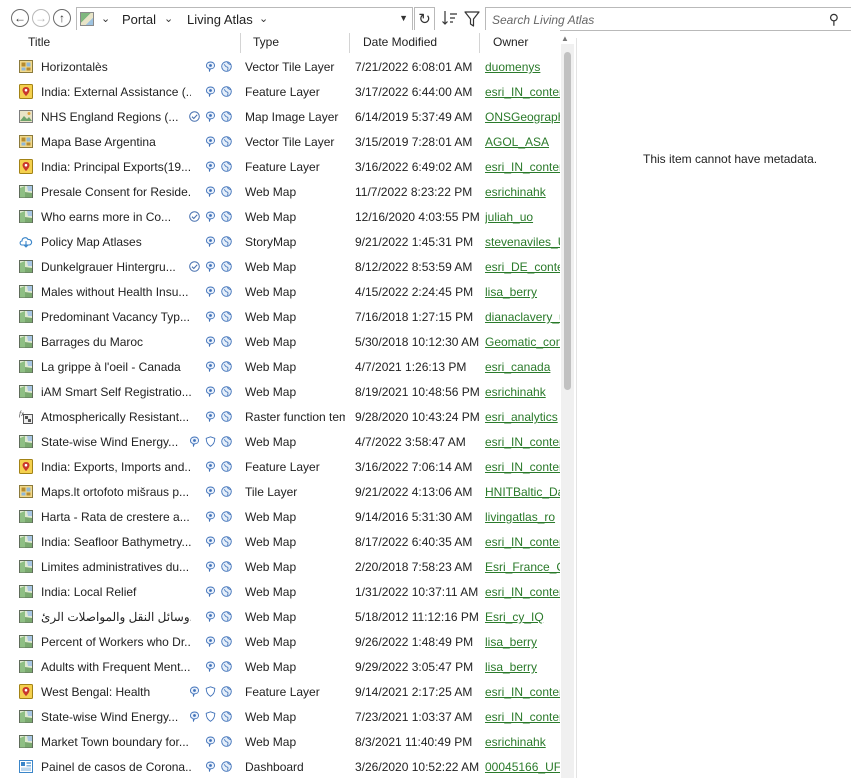 This screenshot has width=851, height=780. I want to click on search-input, so click(652, 20).